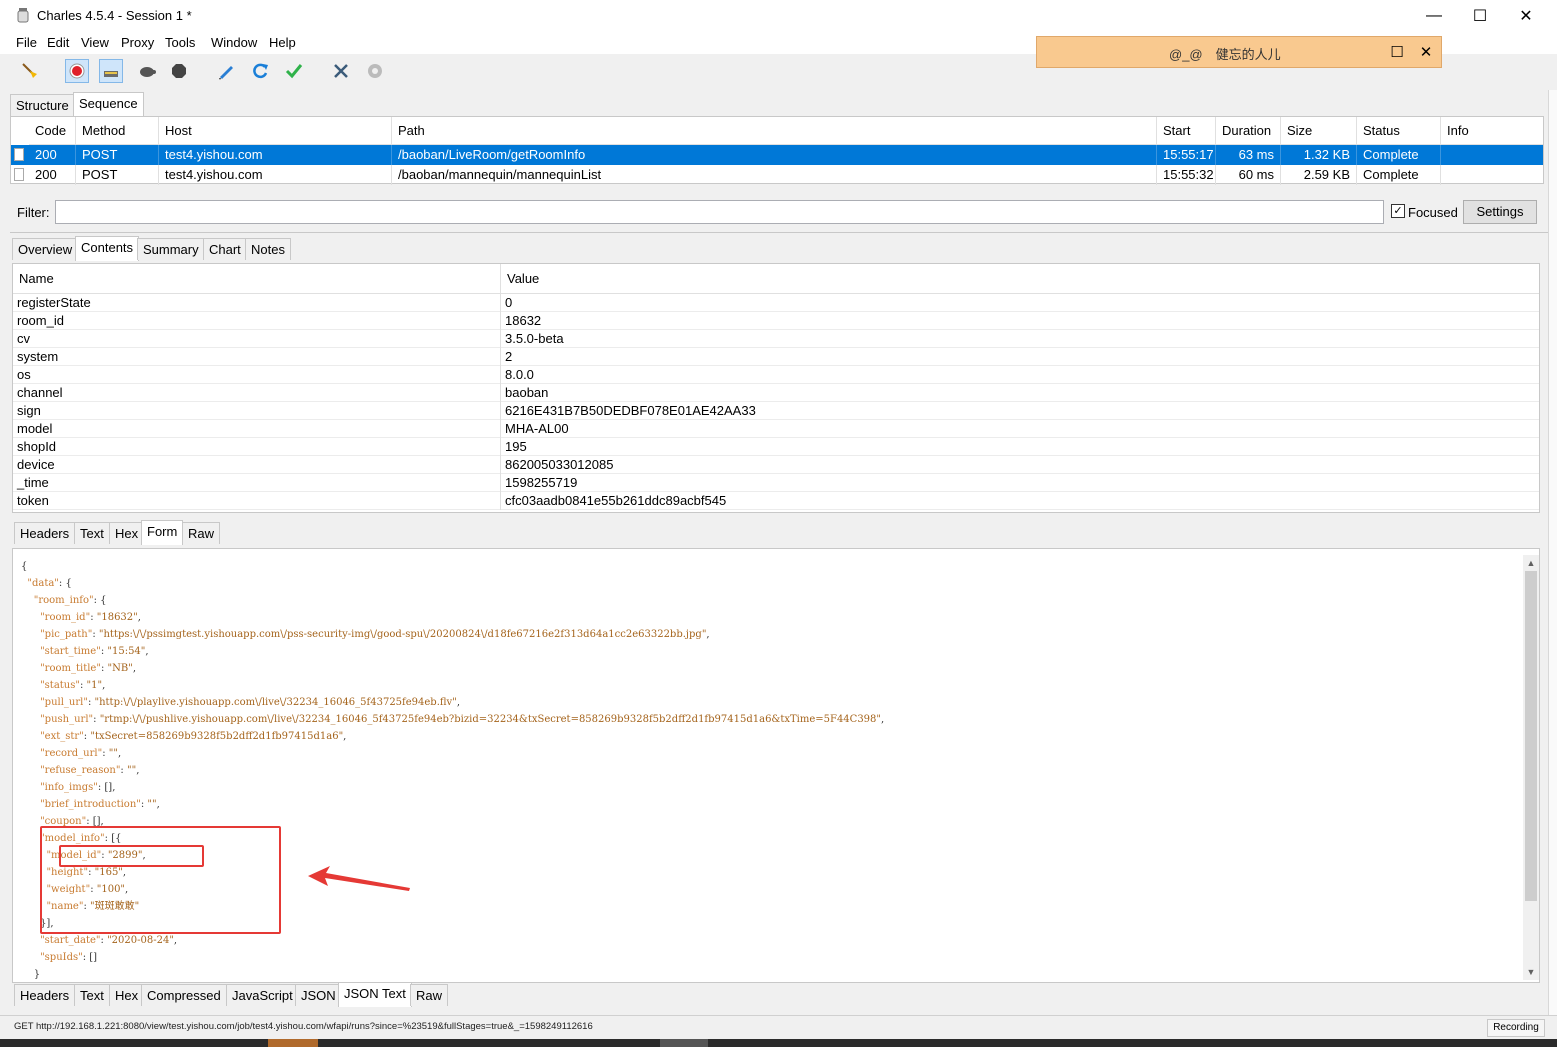 The height and width of the screenshot is (1047, 1557). I want to click on scroll-down-icon: ▼, so click(1531, 972).